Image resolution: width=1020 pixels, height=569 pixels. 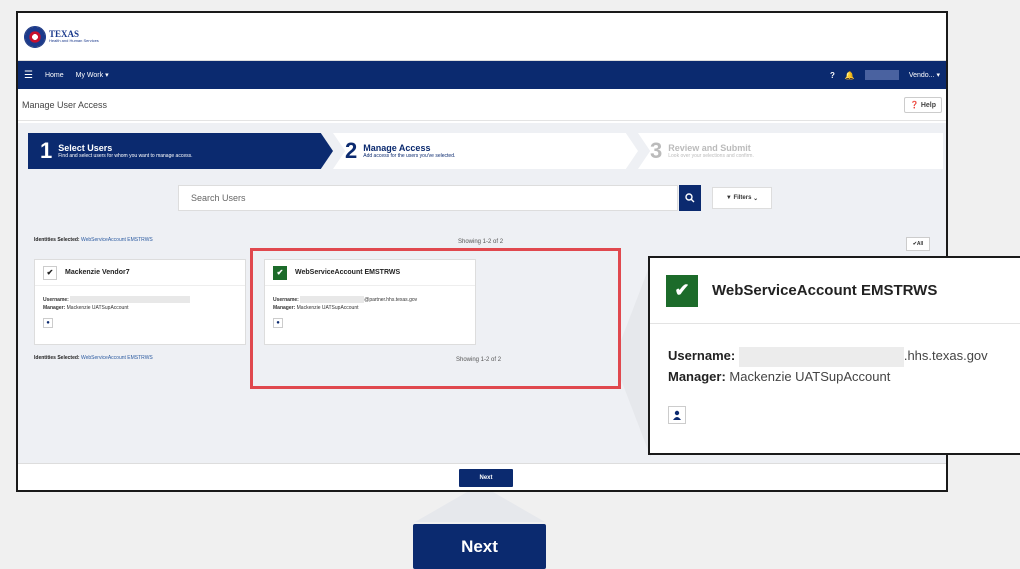 What do you see at coordinates (832, 75) in the screenshot?
I see `help-circle-icon: ?` at bounding box center [832, 75].